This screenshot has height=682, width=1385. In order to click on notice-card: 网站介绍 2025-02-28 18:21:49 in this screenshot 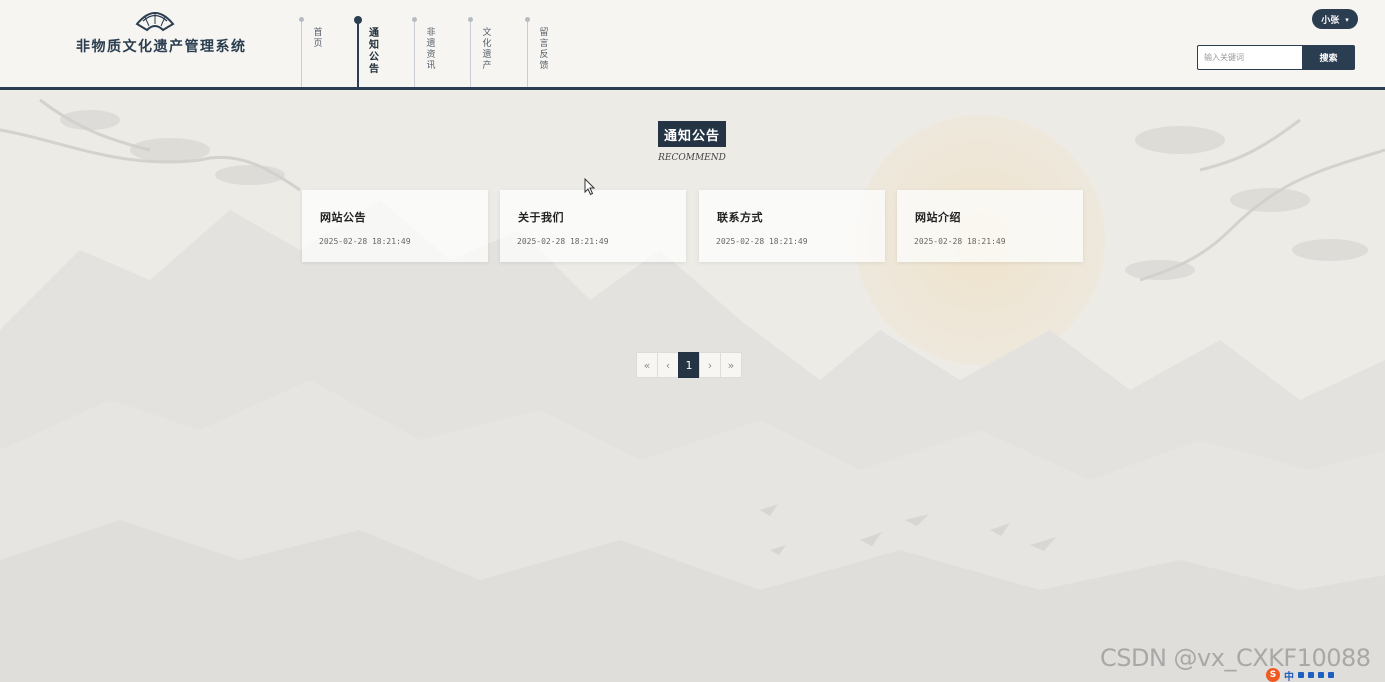, I will do `click(990, 226)`.